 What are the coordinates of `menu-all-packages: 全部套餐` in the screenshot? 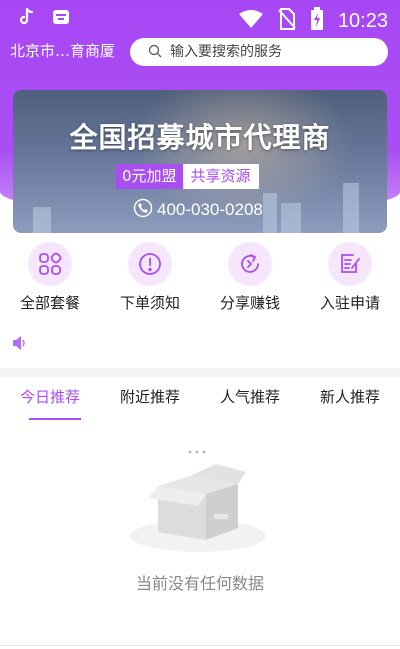 It's located at (50, 282).